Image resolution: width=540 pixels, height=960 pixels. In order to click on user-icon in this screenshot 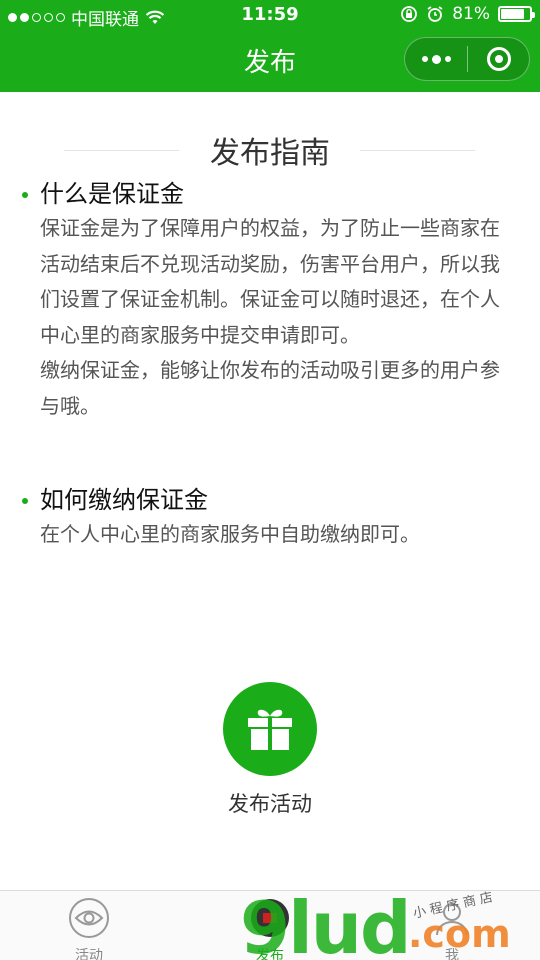, I will do `click(452, 919)`.